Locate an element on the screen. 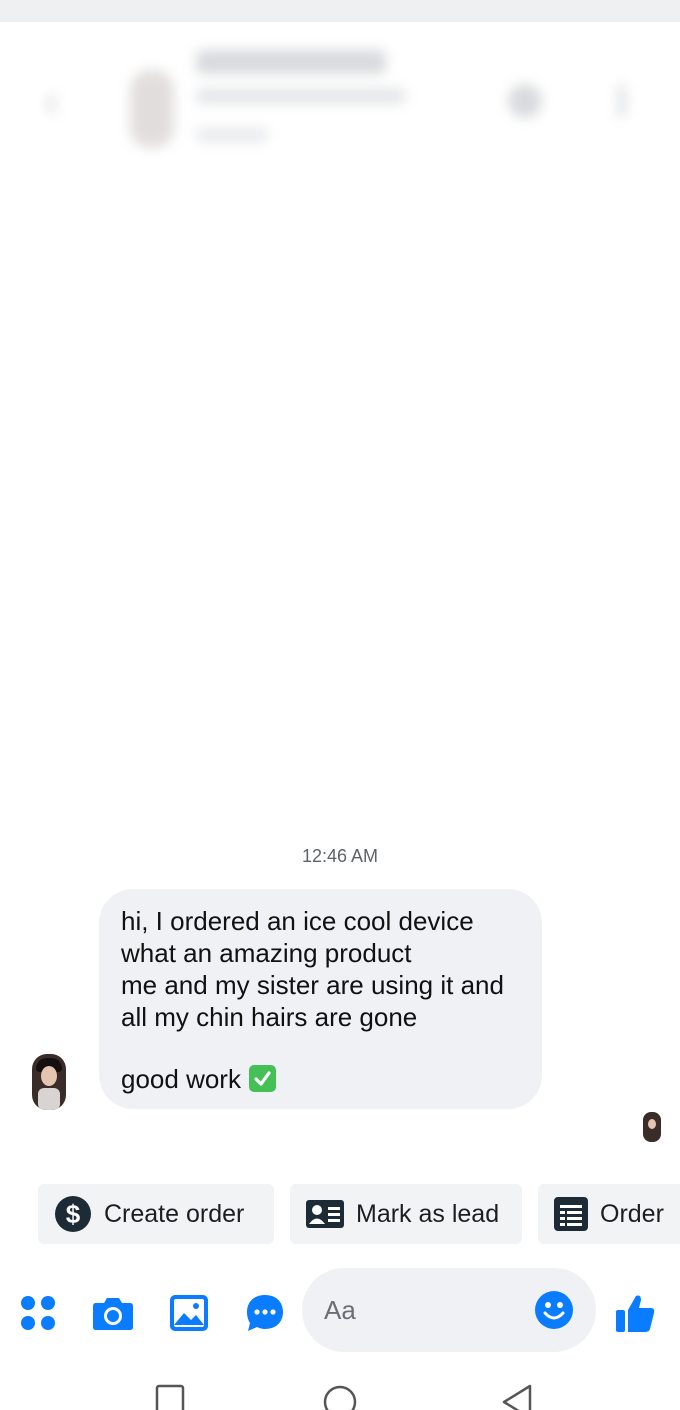 The width and height of the screenshot is (680, 1410). dollar-circle-icon: $ is located at coordinates (73, 1214).